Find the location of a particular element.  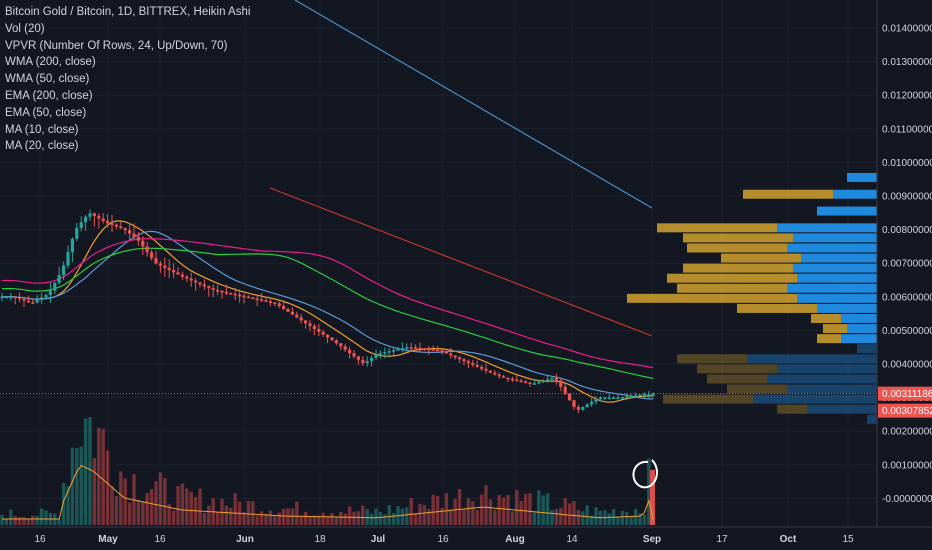

time-axis: 16 May 16 Jun 18 Jul 16 Aug 14 Sep 17 Oct 15 is located at coordinates (444, 539).